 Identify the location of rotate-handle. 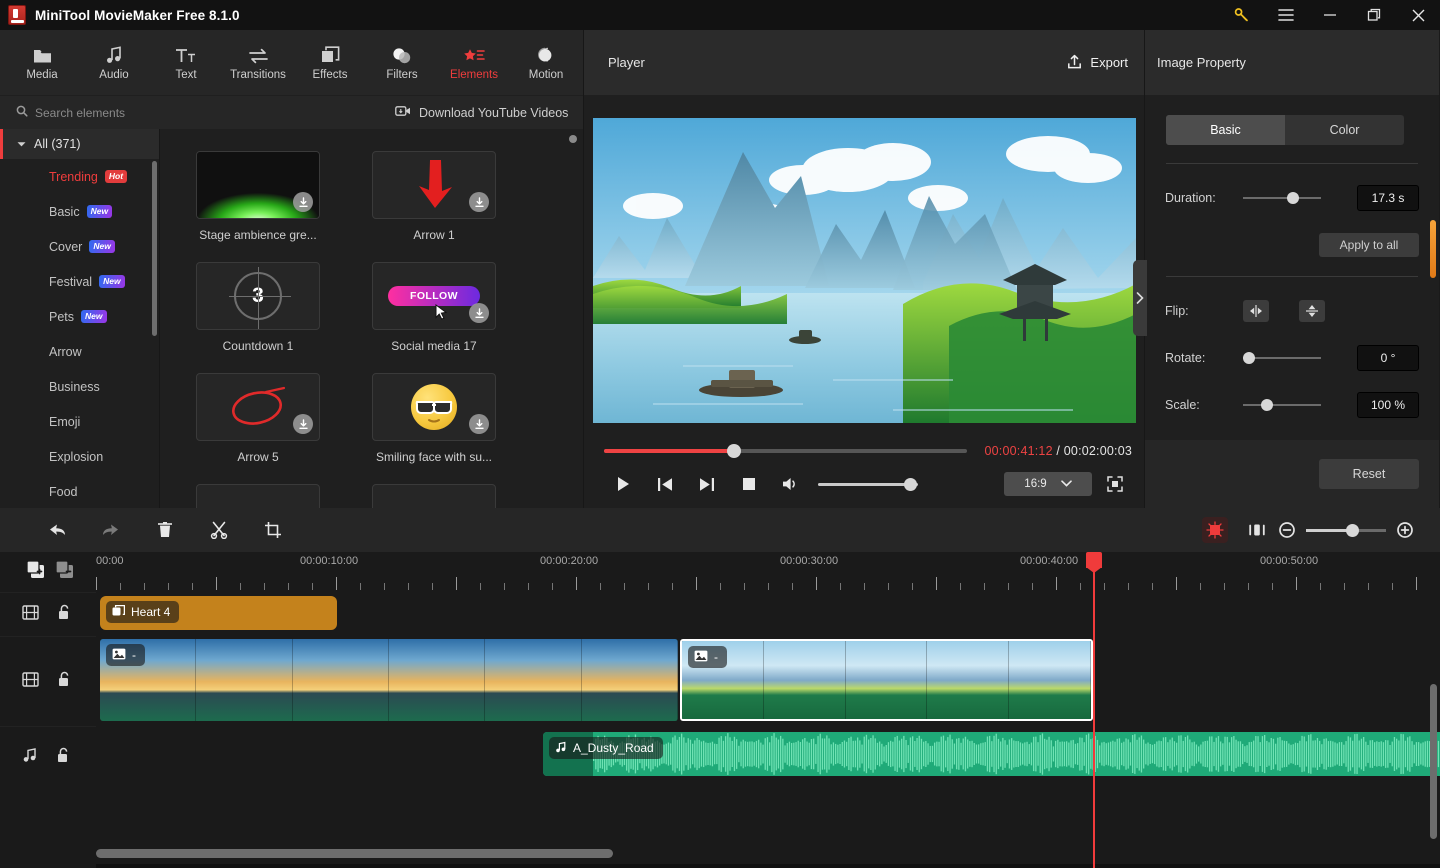
(1249, 358).